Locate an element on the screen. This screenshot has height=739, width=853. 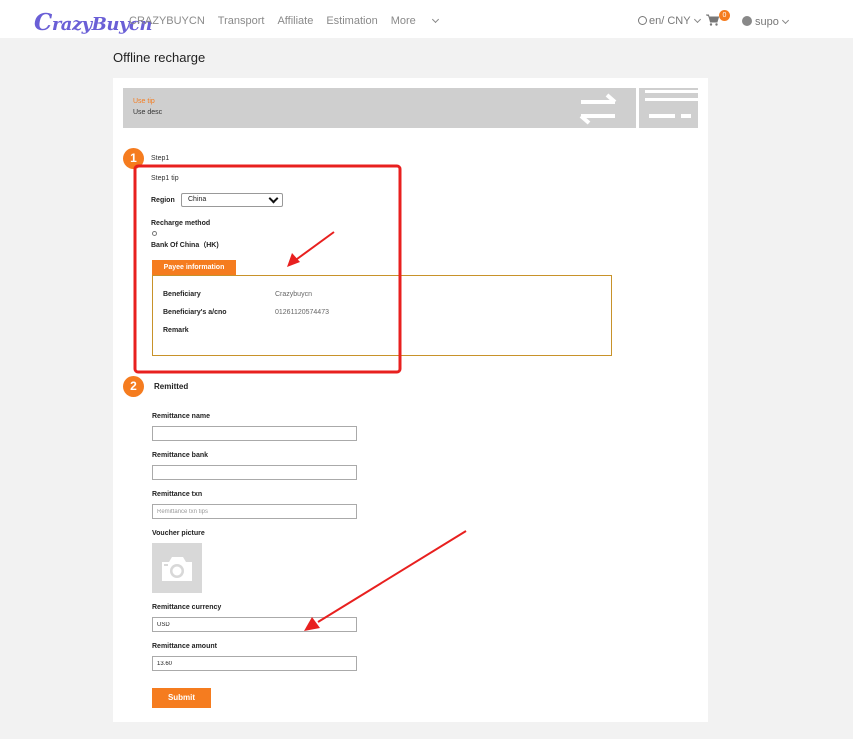
beneficiary-label: Beneficiary is located at coordinates (182, 294).